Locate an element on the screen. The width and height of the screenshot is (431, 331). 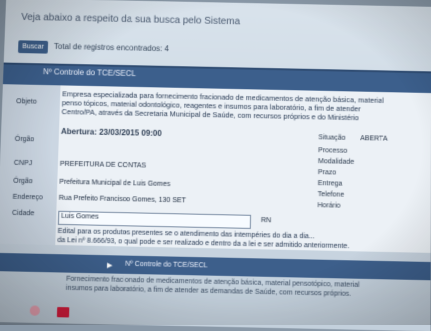
field-label-endereco: Endereço is located at coordinates (27, 197).